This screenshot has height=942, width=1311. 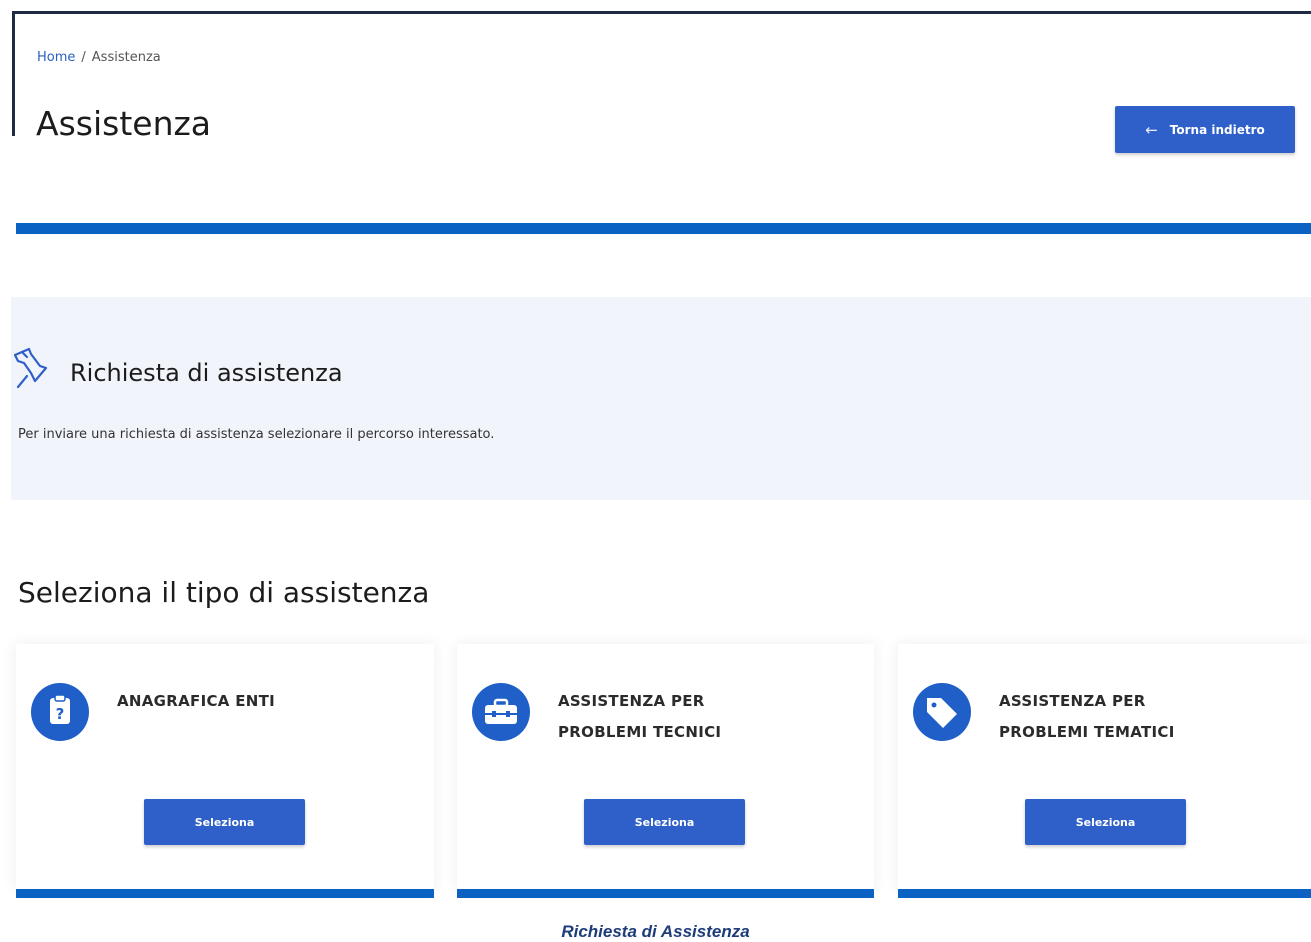 I want to click on tag-icon, so click(x=942, y=712).